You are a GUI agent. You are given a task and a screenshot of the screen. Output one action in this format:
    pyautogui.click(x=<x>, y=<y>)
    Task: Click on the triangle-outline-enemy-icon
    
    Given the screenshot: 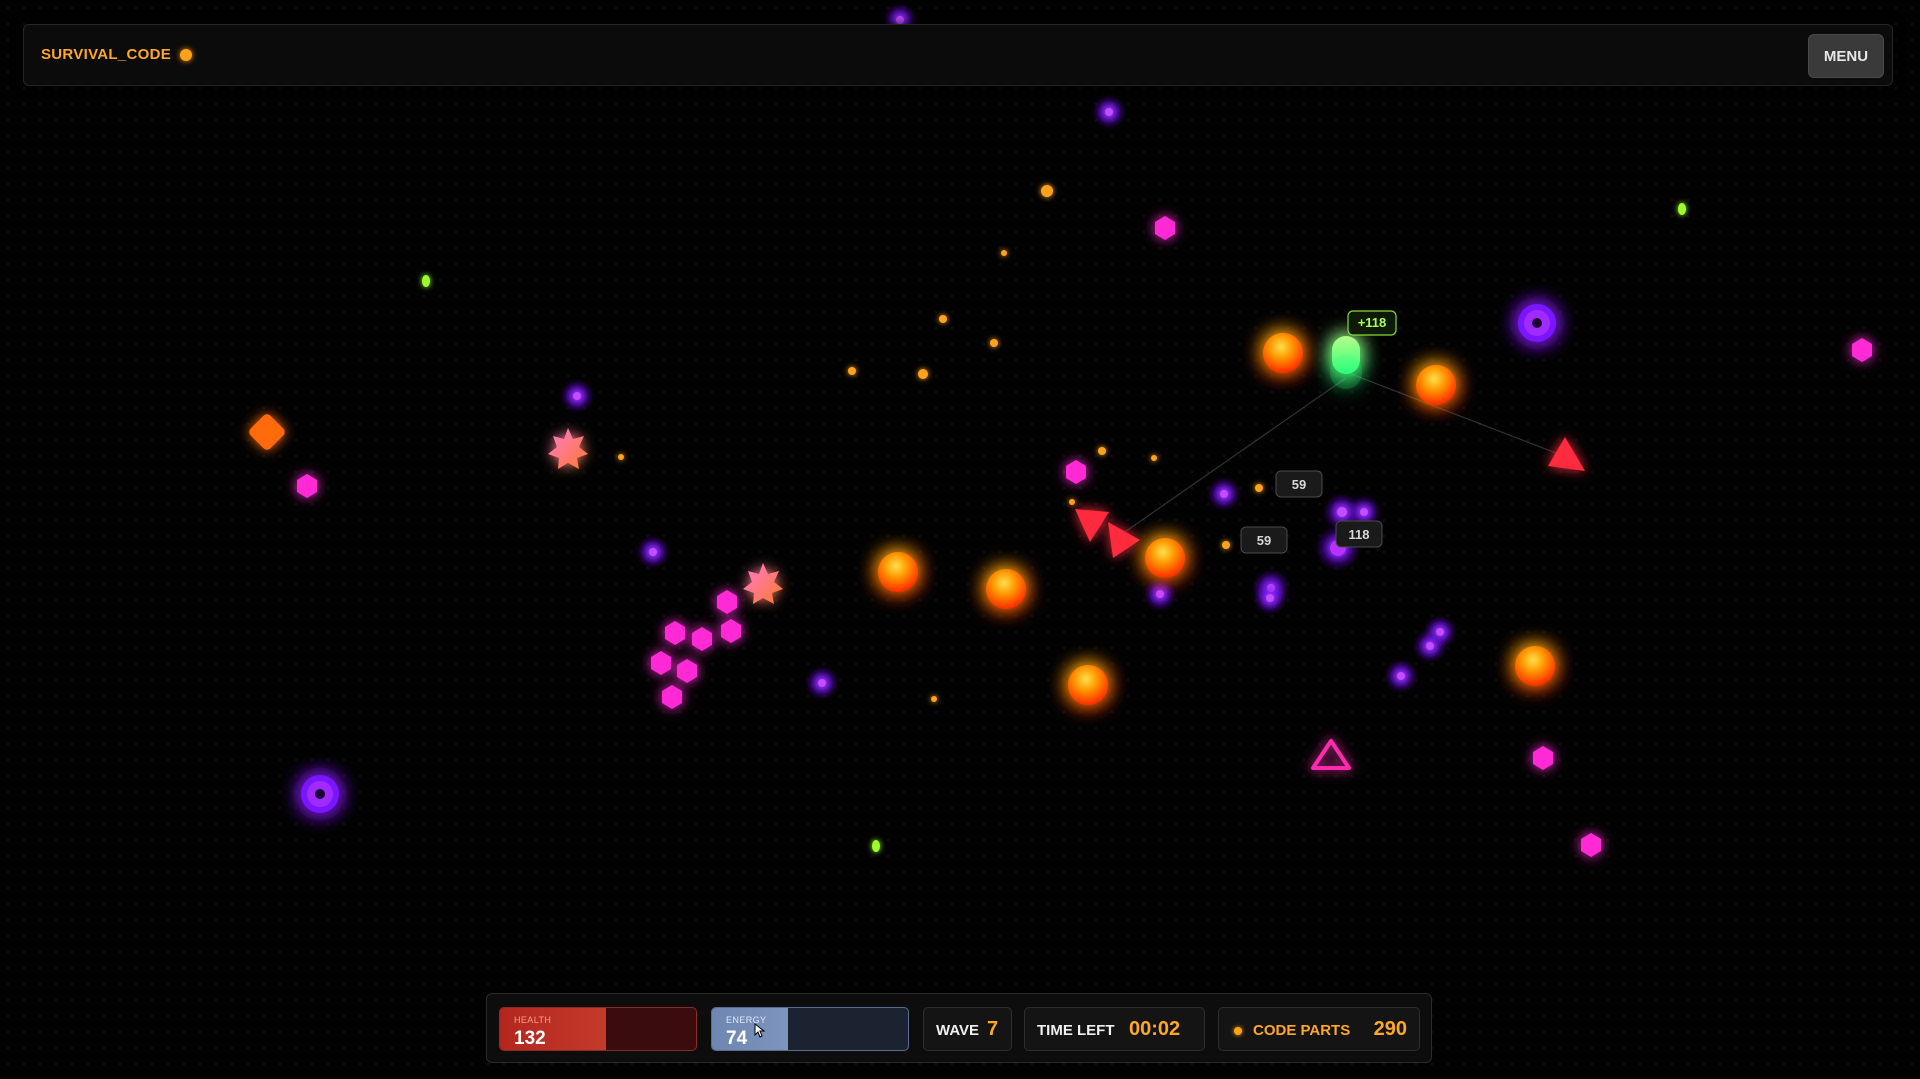 What is the action you would take?
    pyautogui.click(x=1331, y=754)
    